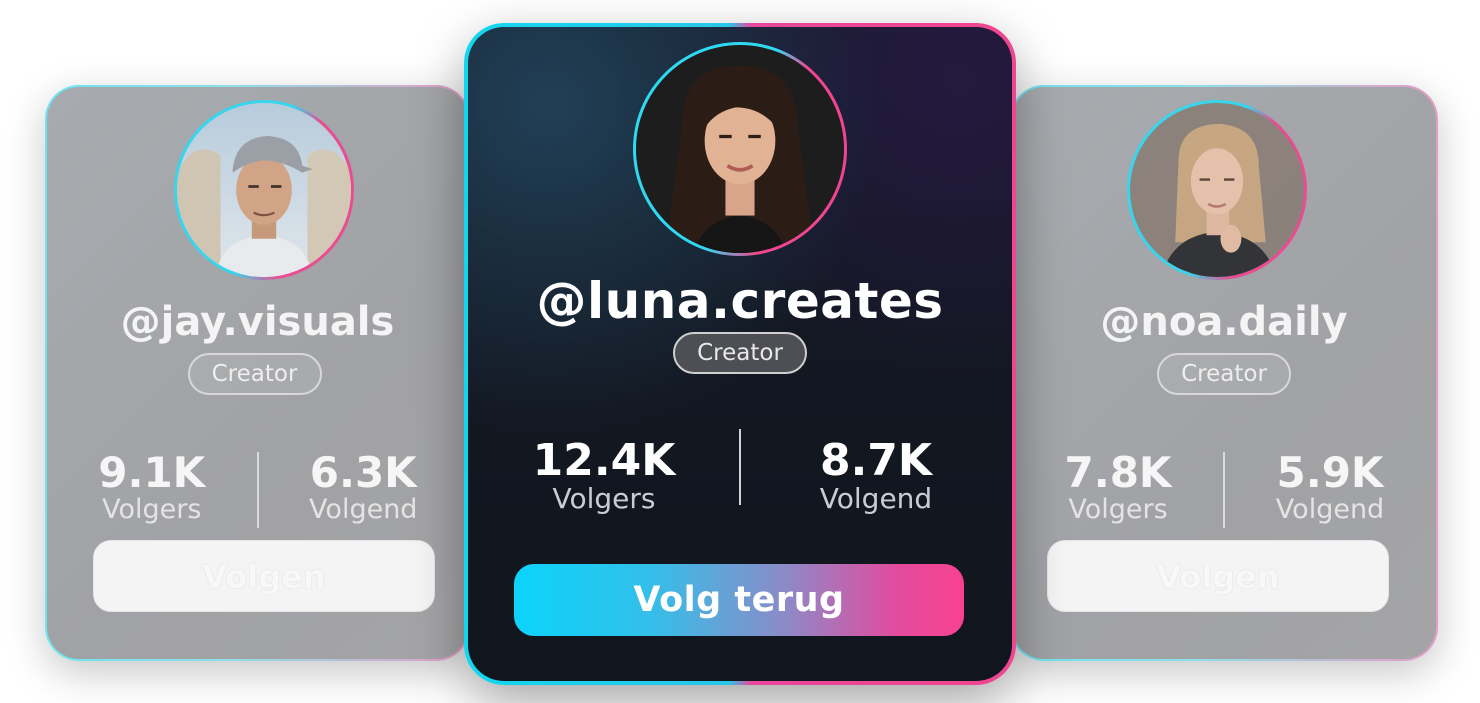 This screenshot has width=1480, height=703. I want to click on following-count: 6.3K, so click(363, 472).